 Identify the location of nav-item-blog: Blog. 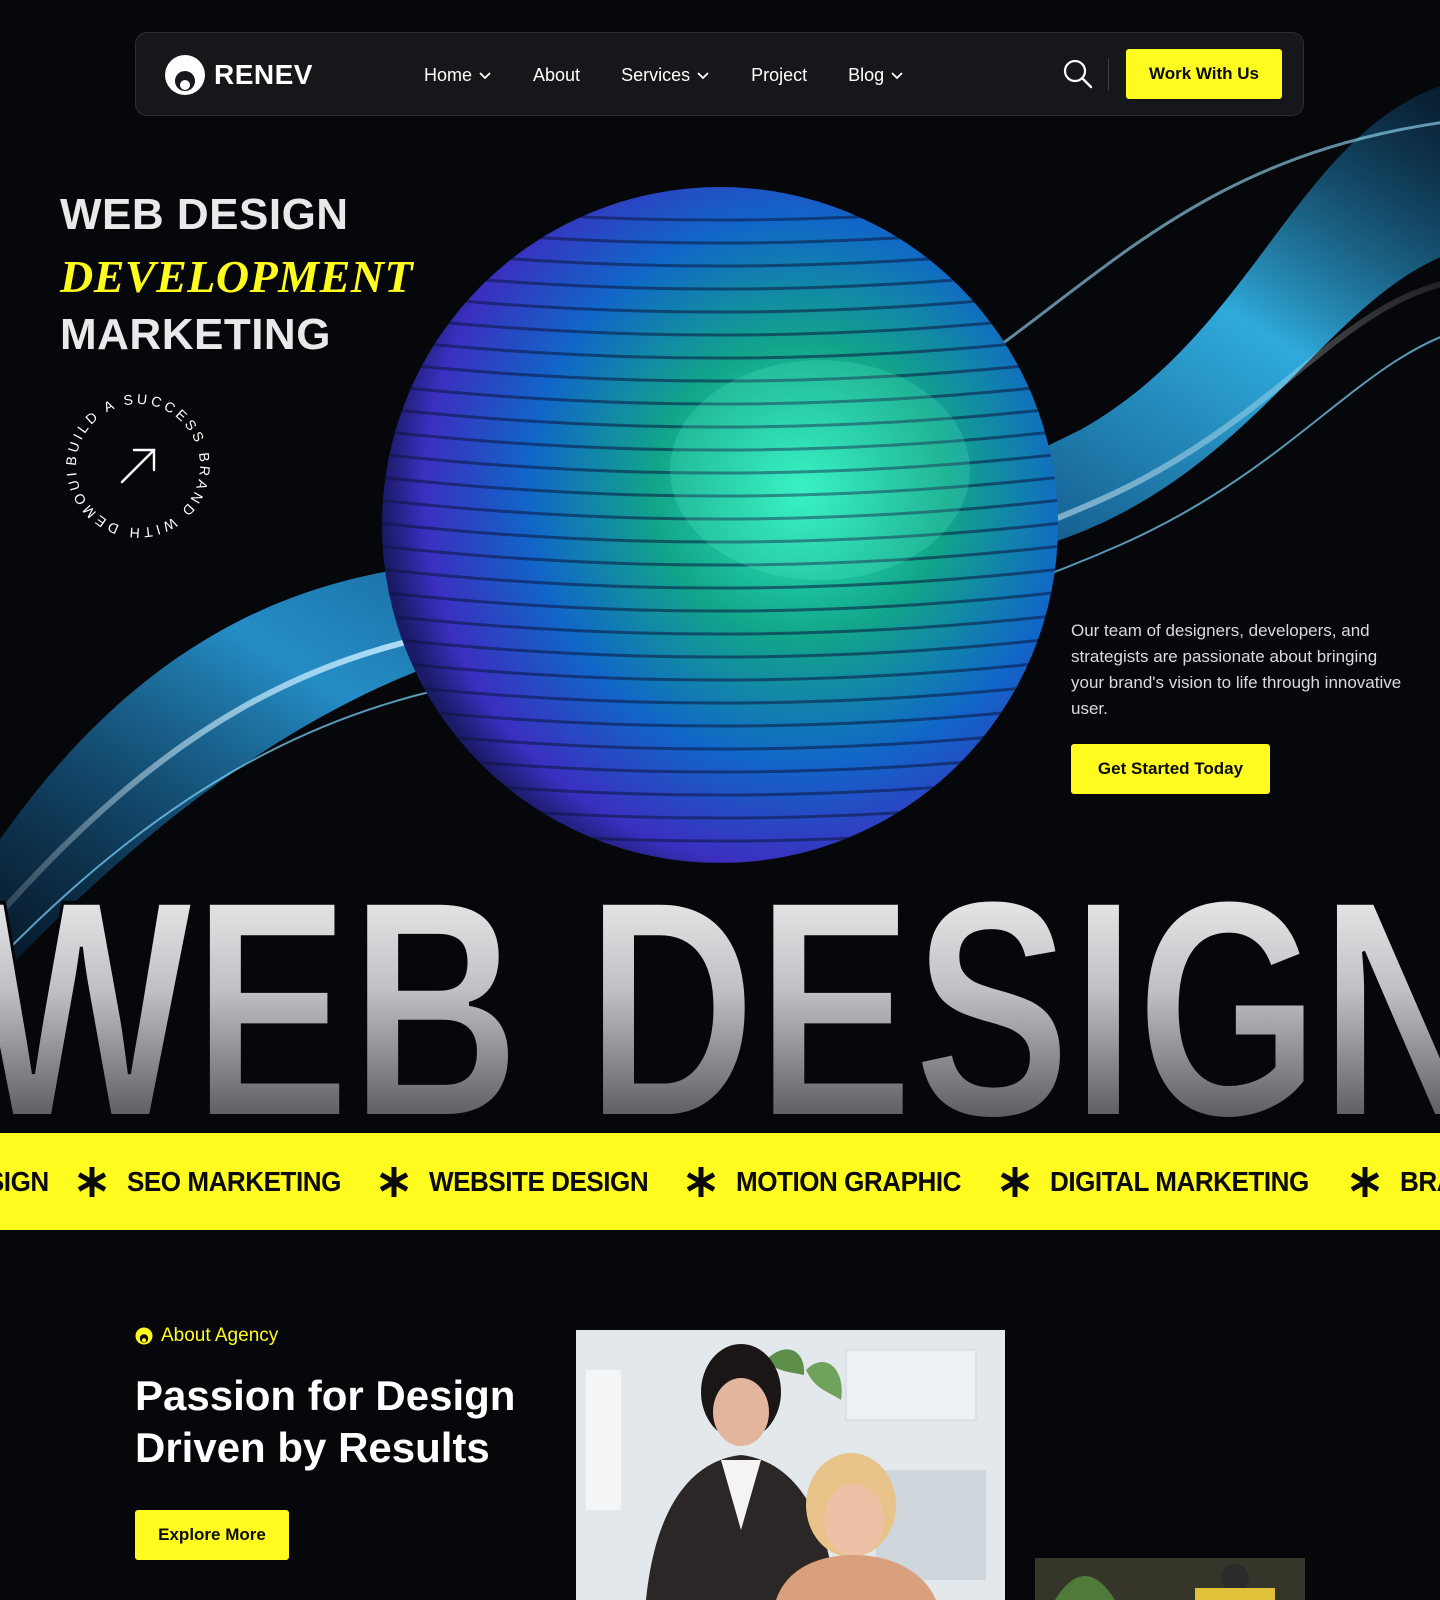
(876, 75).